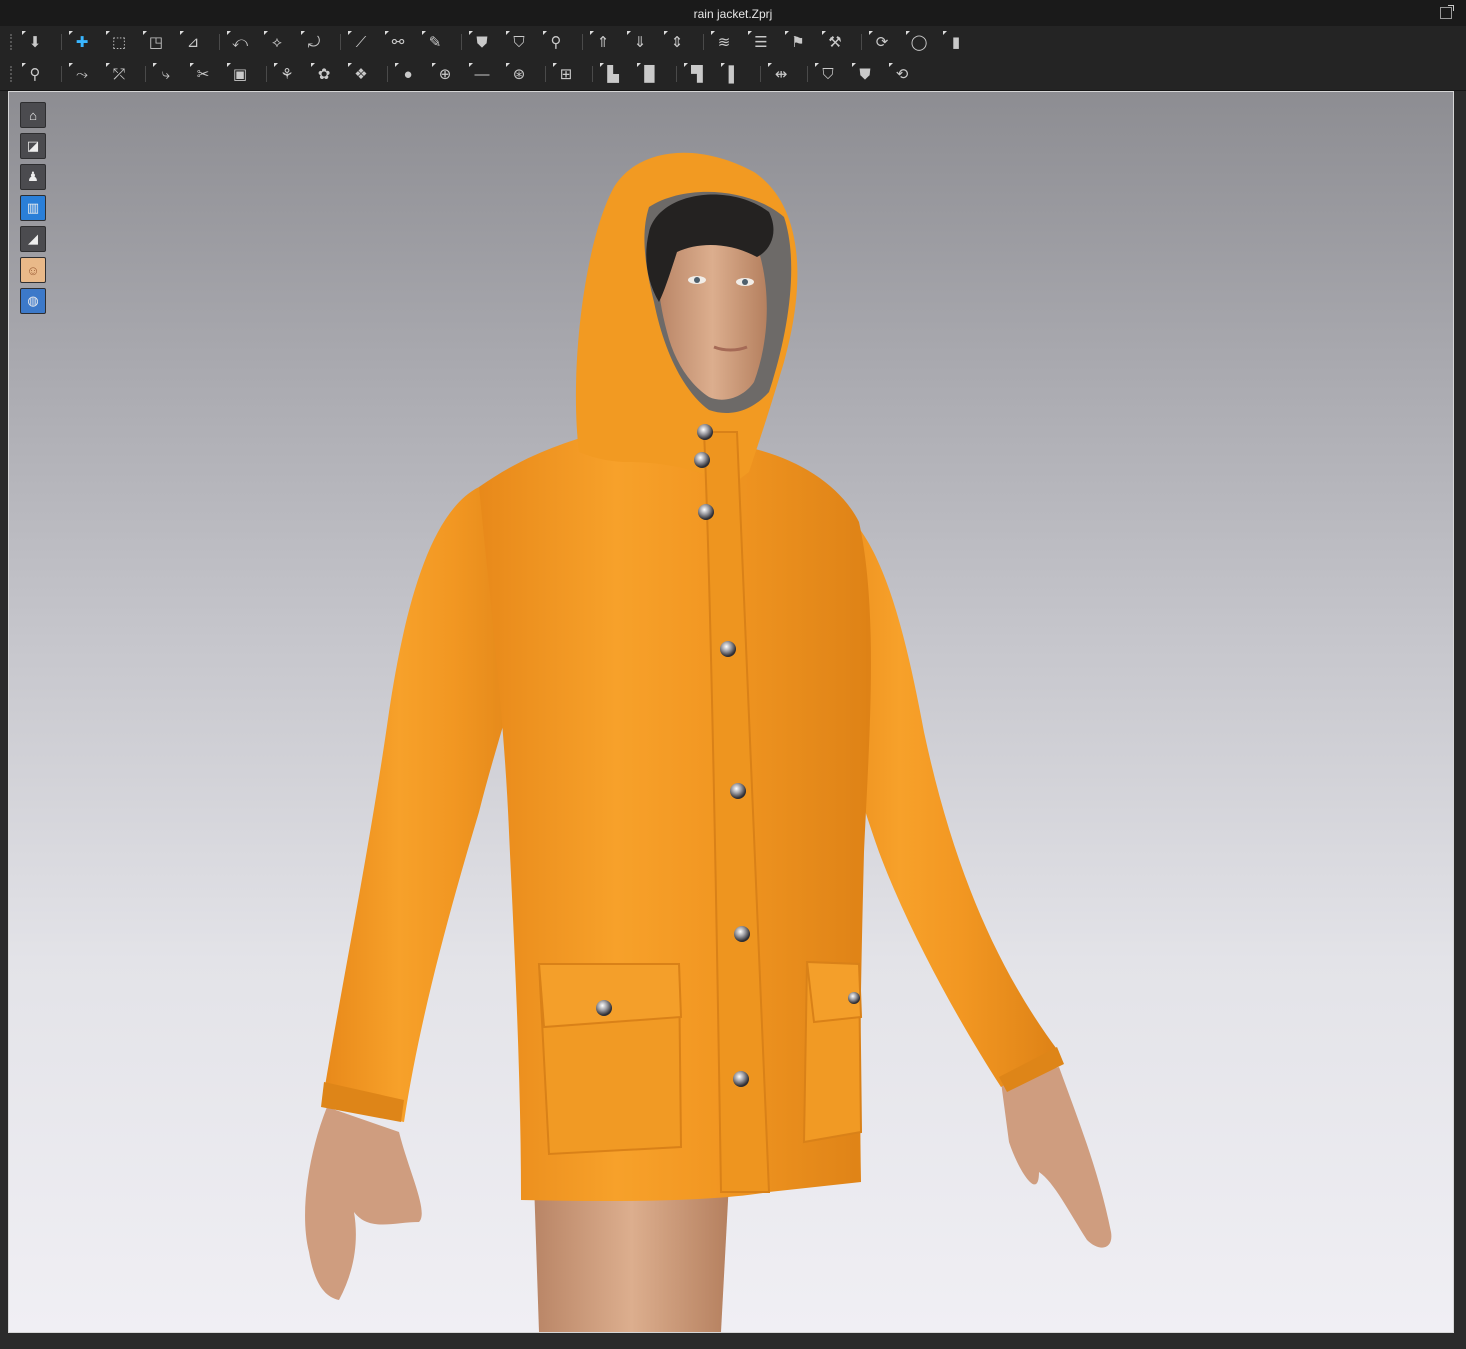 The image size is (1466, 1349). I want to click on pattern-texture-icon: ❖, so click(361, 74).